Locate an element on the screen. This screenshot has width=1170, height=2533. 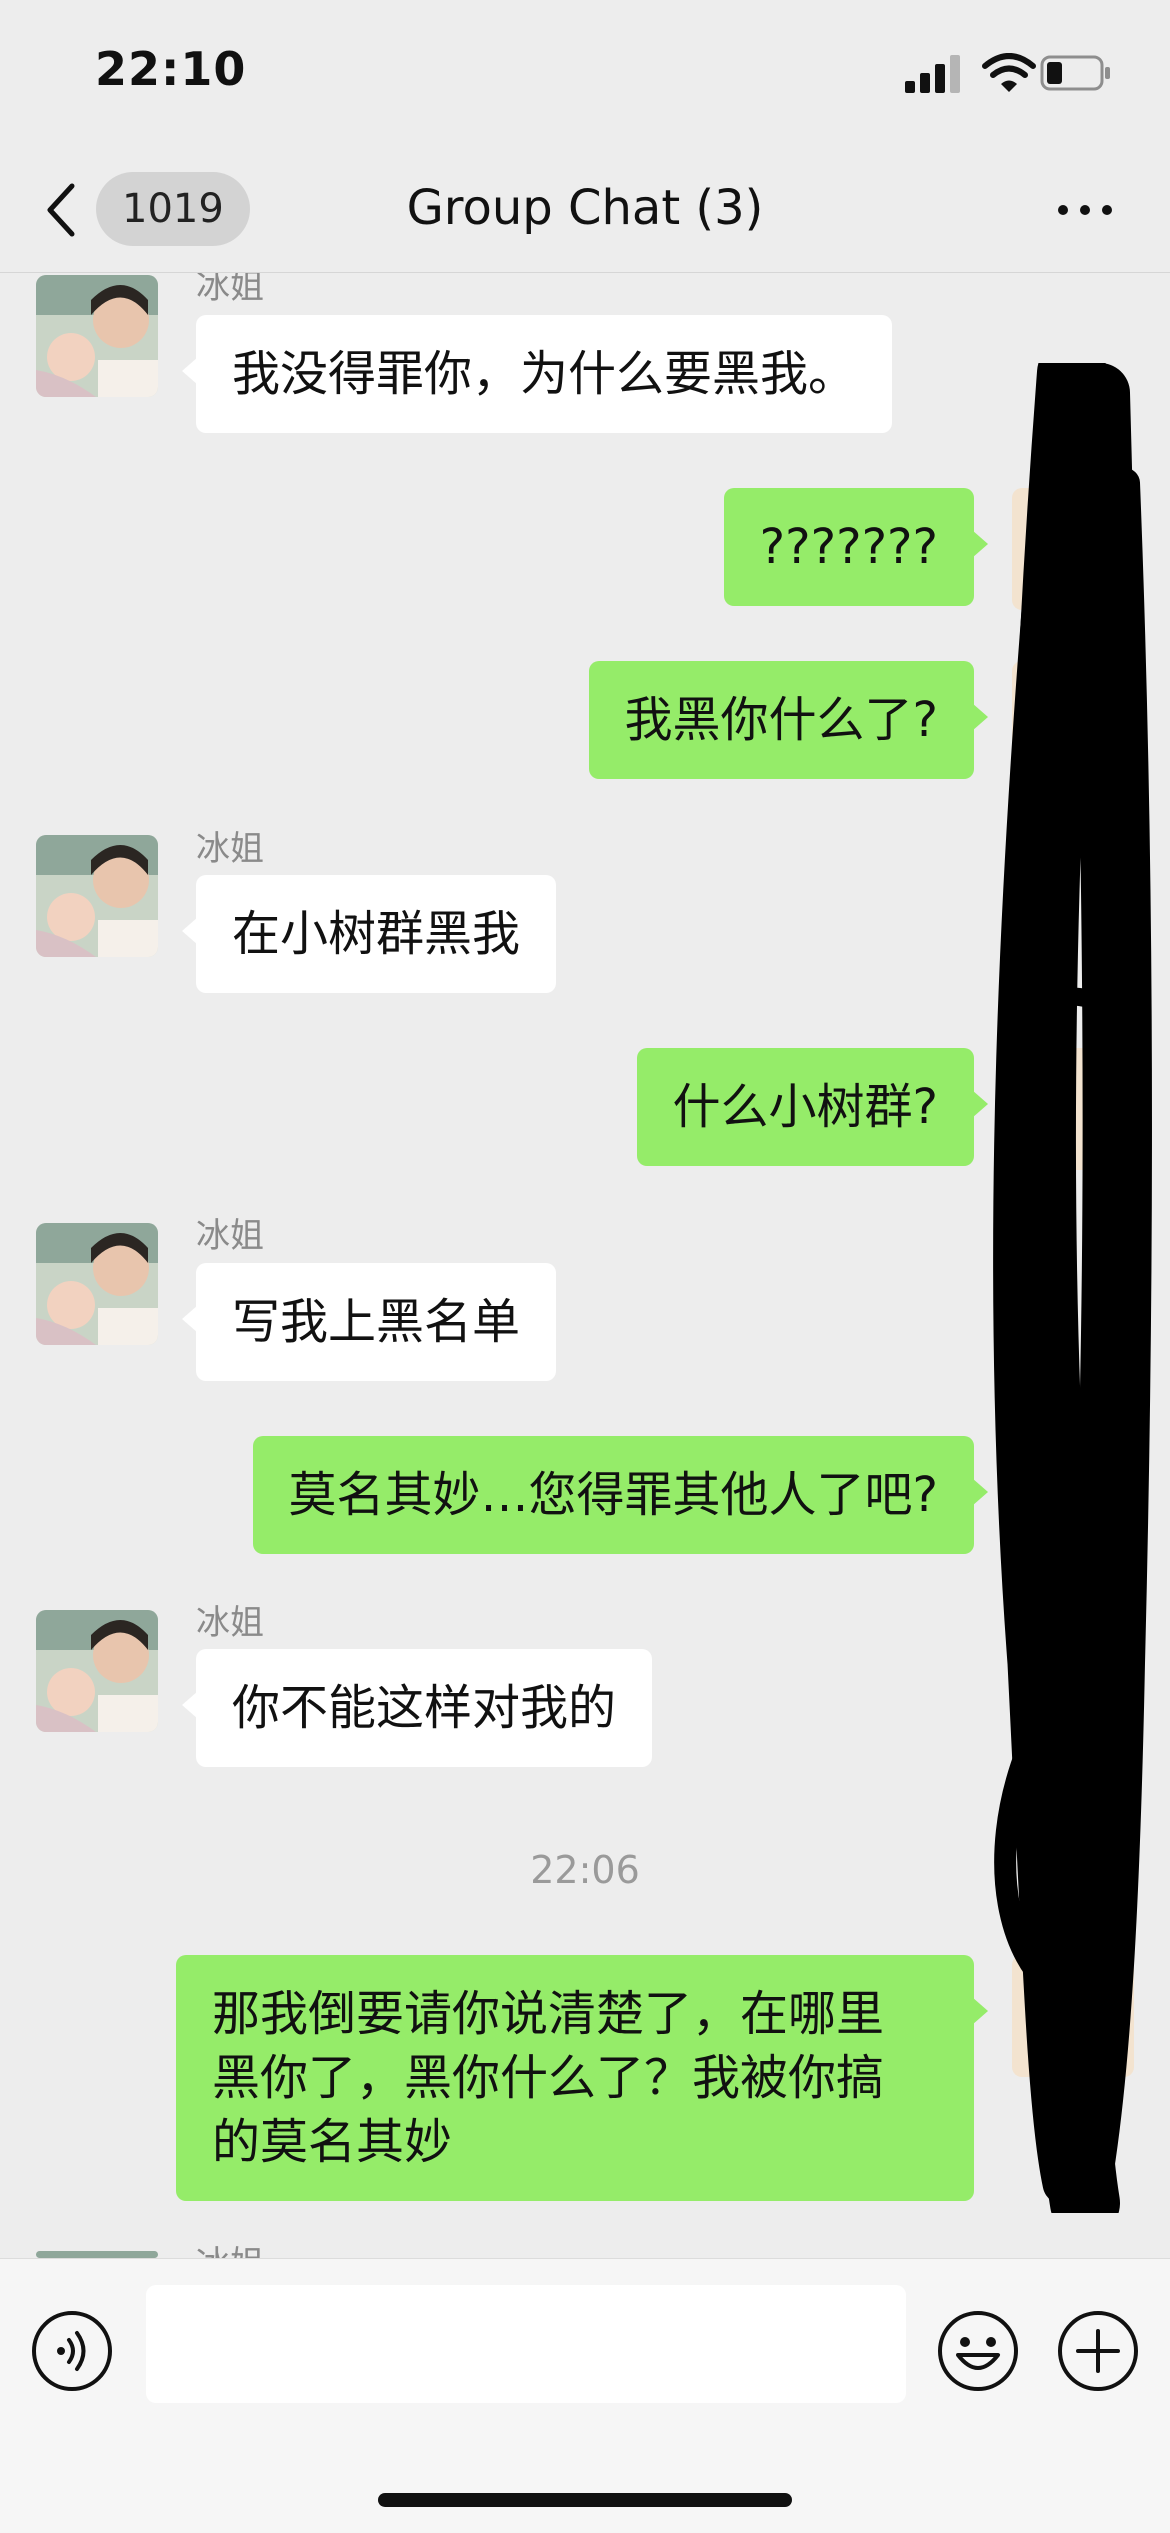
message-line: 黑你了，黑你什么了？我被你搞 is located at coordinates (548, 2078).